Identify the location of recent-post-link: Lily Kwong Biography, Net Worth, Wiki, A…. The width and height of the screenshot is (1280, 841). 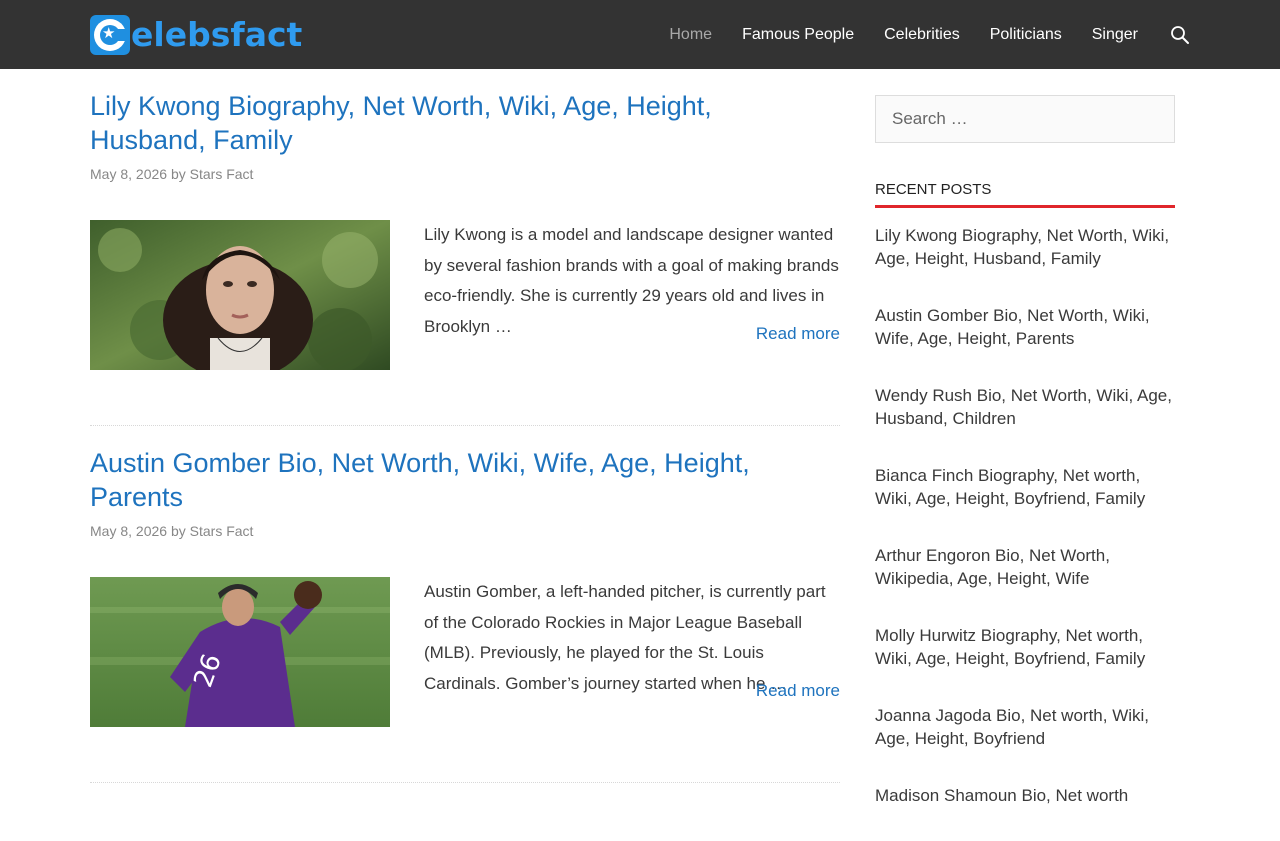
(1025, 247).